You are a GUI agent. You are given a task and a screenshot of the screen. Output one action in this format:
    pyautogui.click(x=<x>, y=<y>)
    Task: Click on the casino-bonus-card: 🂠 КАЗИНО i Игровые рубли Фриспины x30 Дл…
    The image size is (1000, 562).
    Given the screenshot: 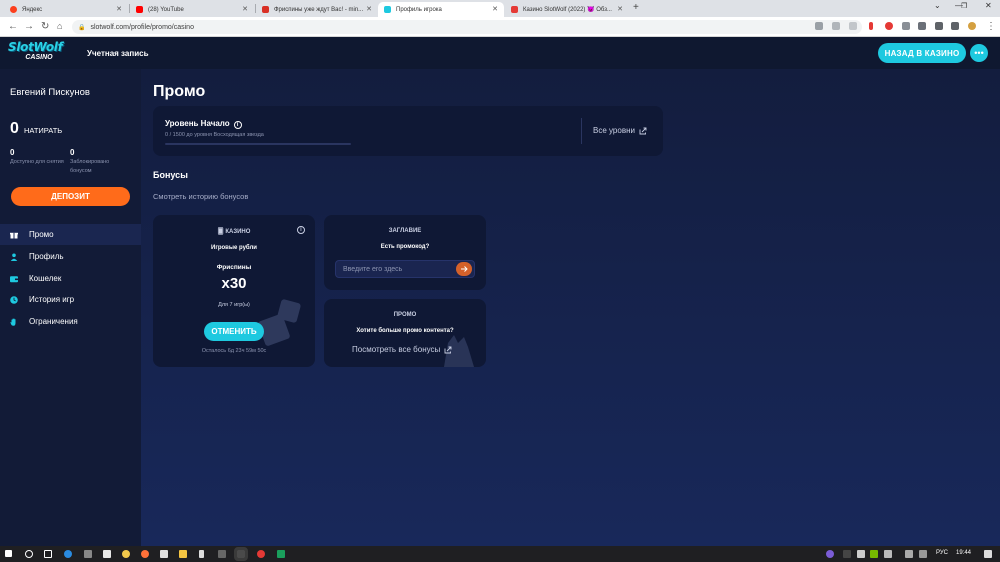 What is the action you would take?
    pyautogui.click(x=234, y=291)
    